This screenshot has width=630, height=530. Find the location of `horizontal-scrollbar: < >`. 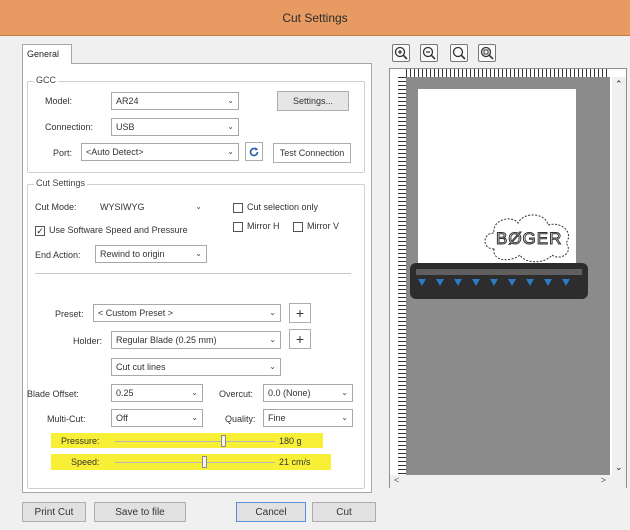

horizontal-scrollbar: < > is located at coordinates (508, 481).